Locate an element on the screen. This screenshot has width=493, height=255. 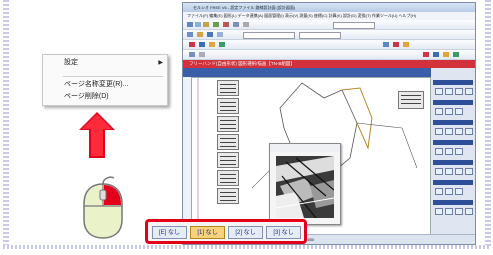
page-tab-context-menu: 設定 ▶ ページ名称変更(R)... ページ削除(D) is located at coordinates (105, 80).